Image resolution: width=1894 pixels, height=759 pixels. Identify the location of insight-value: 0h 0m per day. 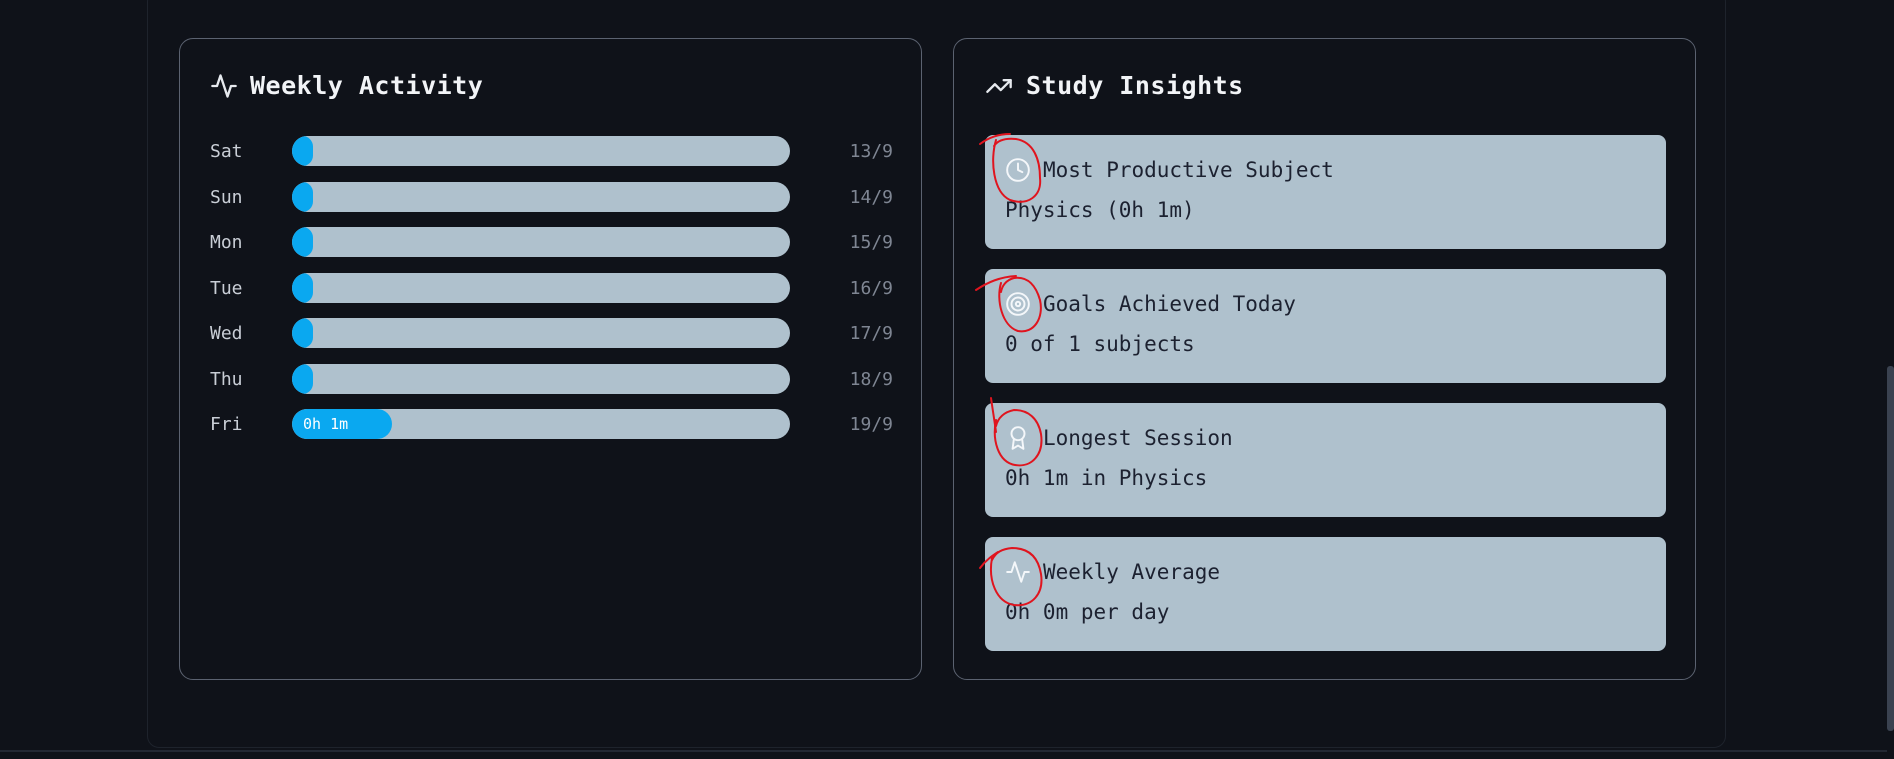
(1087, 612).